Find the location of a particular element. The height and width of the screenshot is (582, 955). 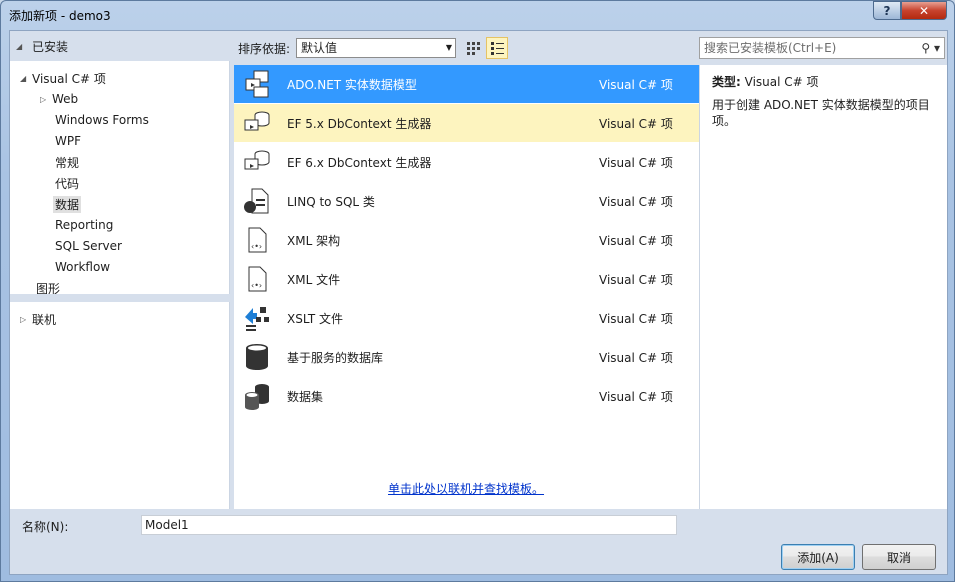

list-view-button is located at coordinates (497, 48).